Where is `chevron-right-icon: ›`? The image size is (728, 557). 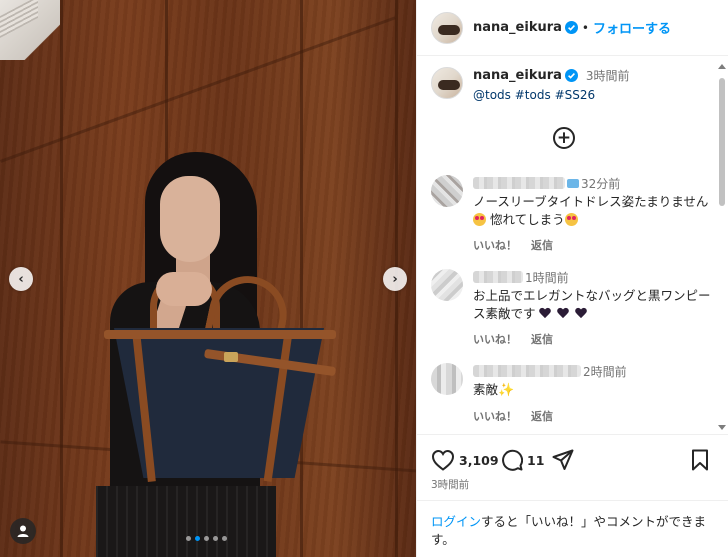
chevron-right-icon: › is located at coordinates (395, 279).